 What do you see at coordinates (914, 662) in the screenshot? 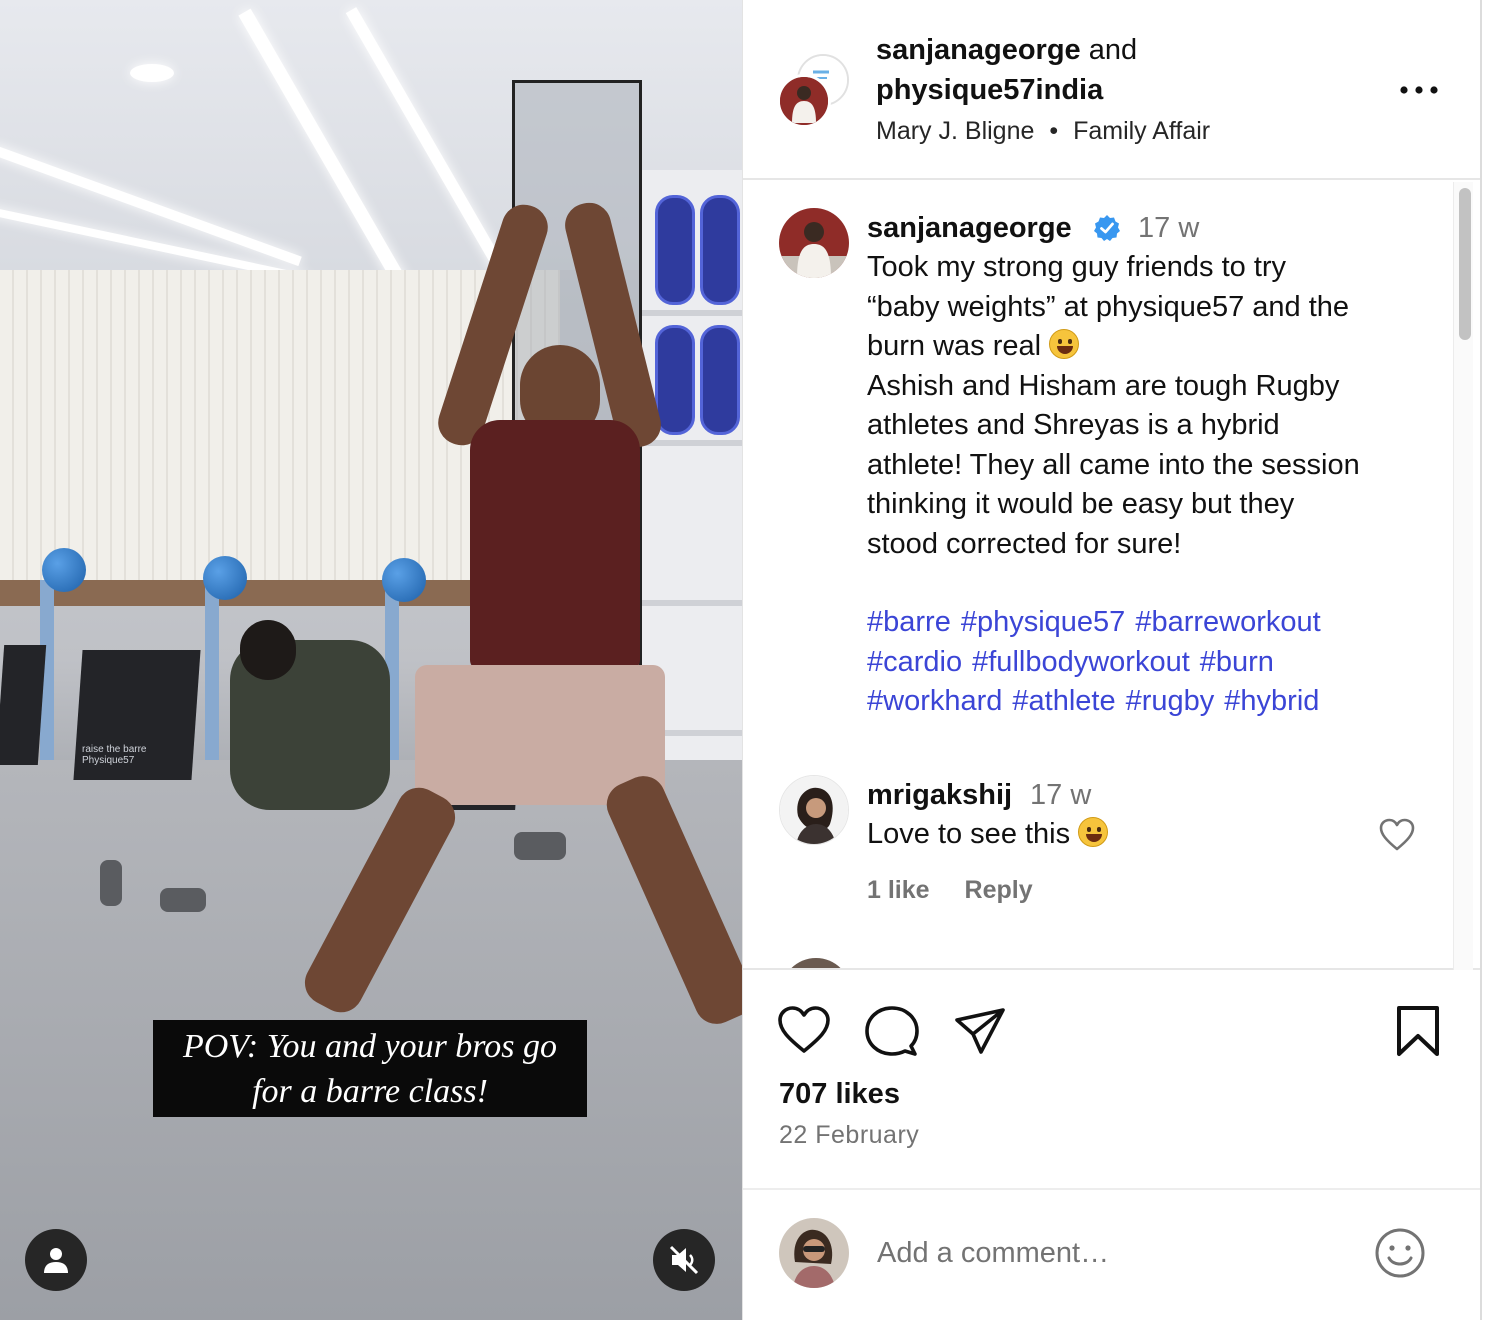
I see `hashtag-link: #cardio` at bounding box center [914, 662].